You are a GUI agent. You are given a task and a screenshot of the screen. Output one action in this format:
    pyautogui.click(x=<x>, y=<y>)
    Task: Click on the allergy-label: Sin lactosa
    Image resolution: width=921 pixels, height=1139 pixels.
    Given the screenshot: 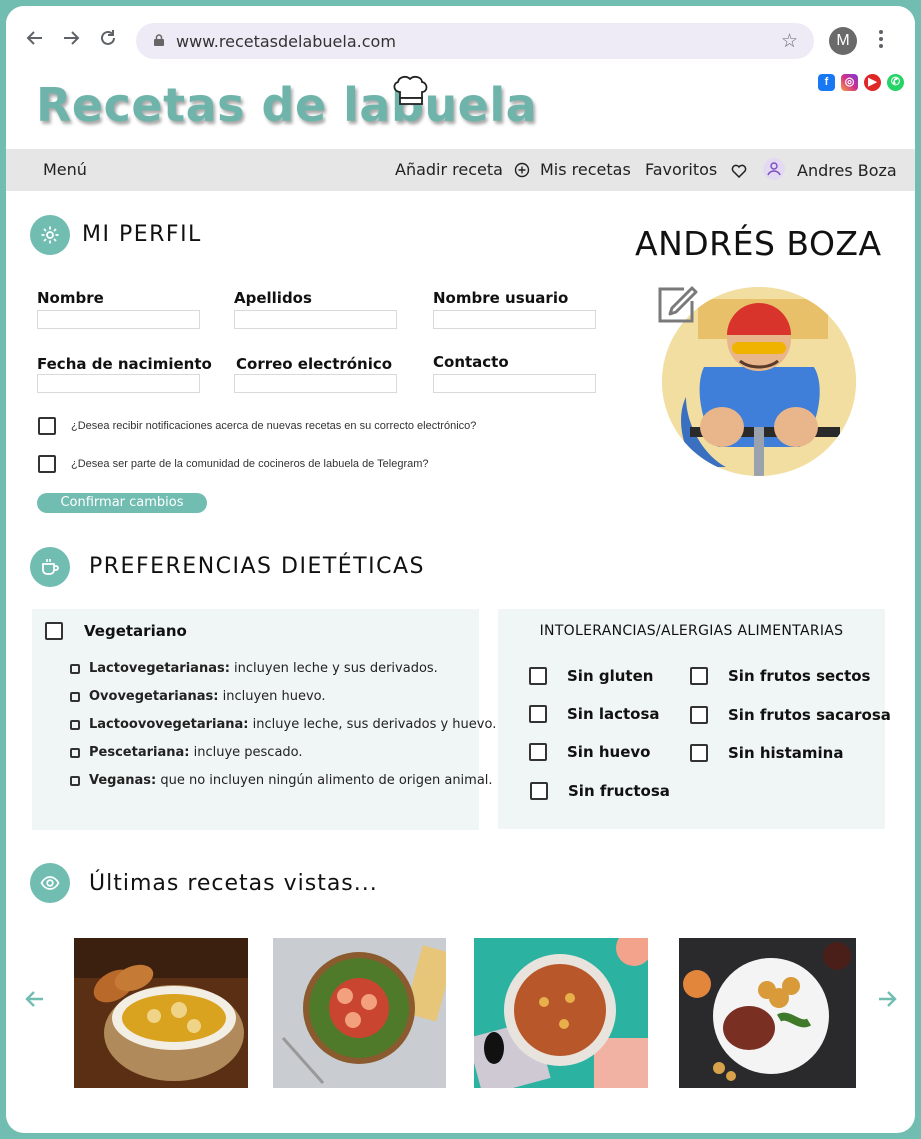 What is the action you would take?
    pyautogui.click(x=613, y=714)
    